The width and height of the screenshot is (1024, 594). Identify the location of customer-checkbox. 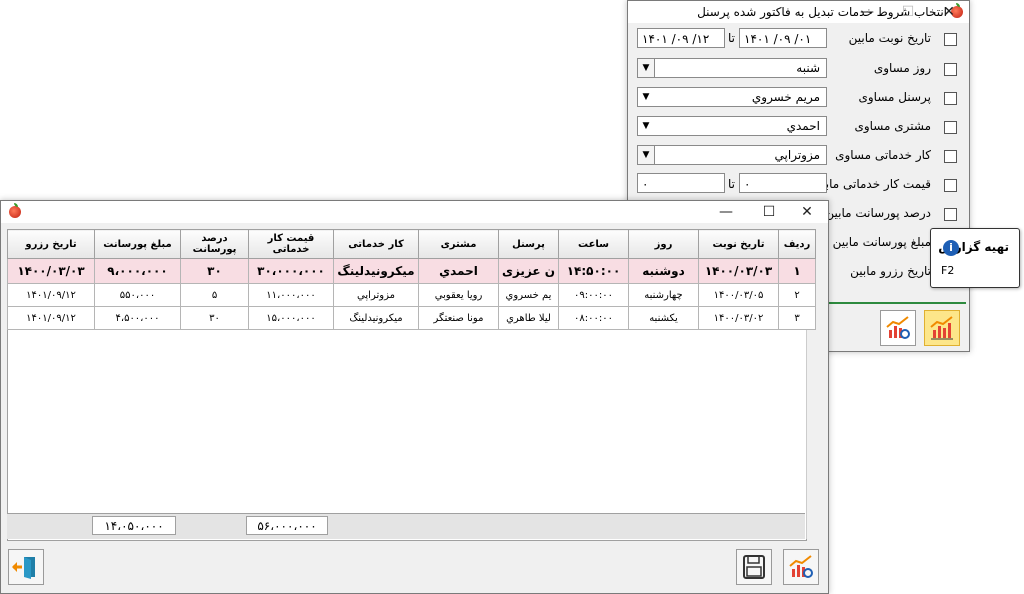
(950, 127).